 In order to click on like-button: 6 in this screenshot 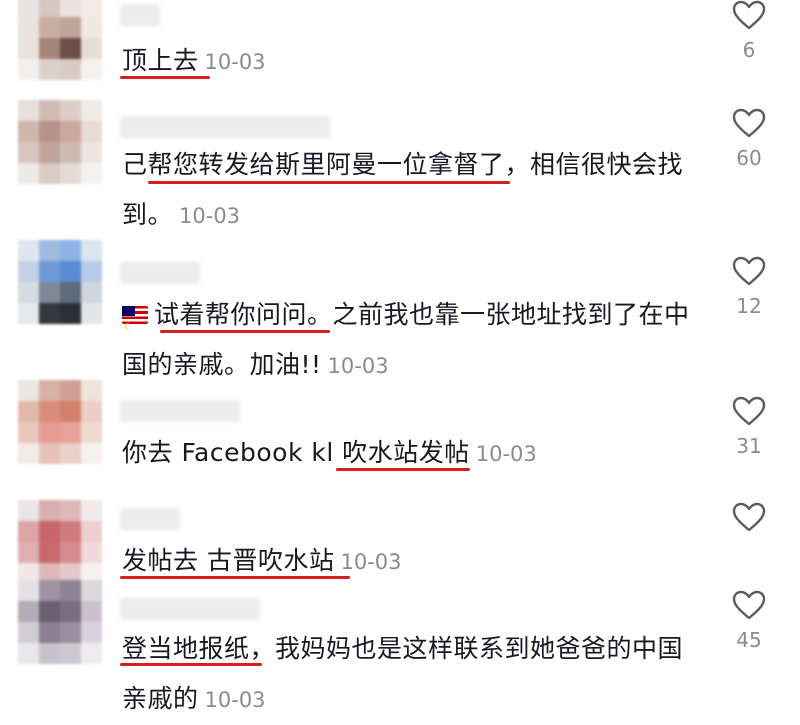, I will do `click(749, 31)`.